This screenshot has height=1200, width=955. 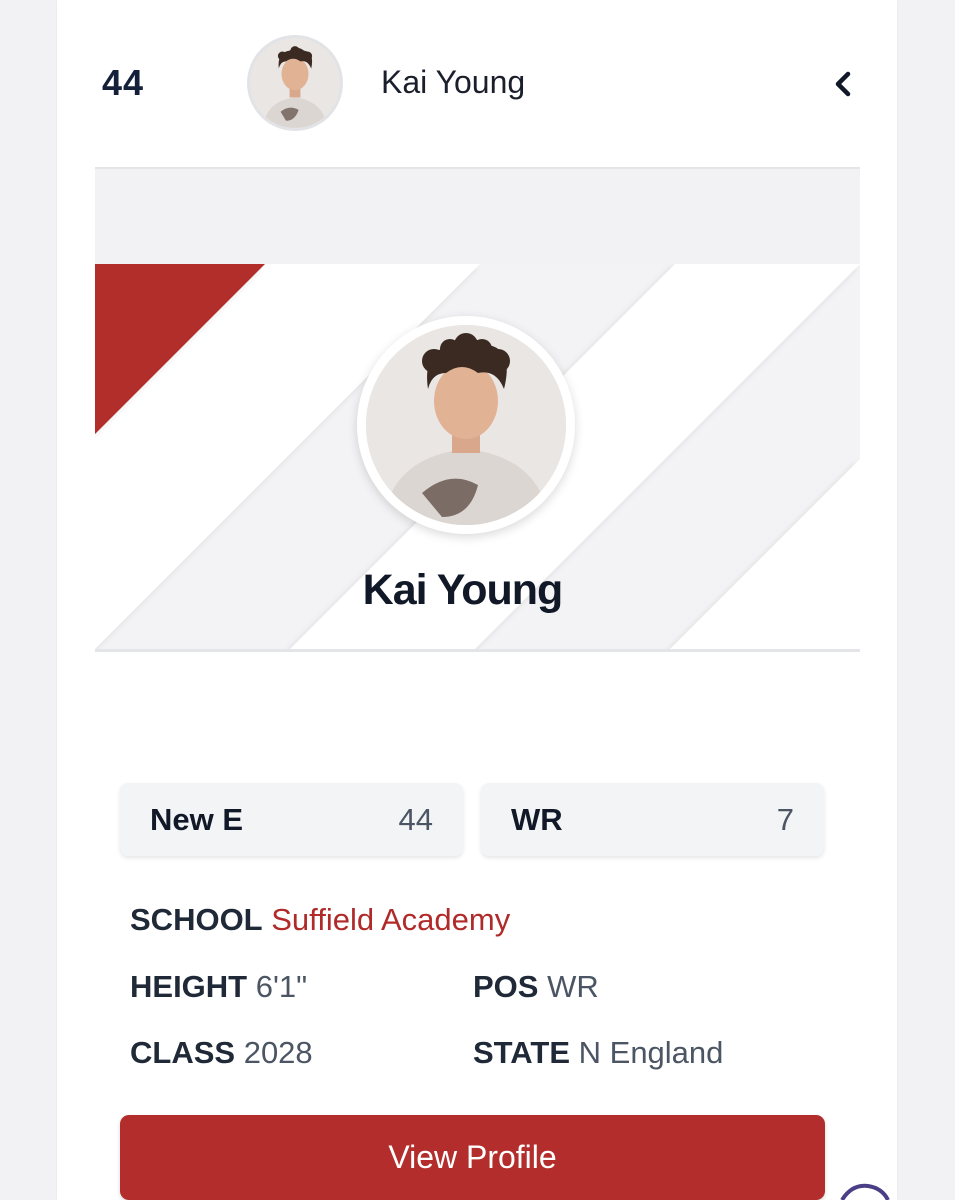 I want to click on detail-height: HEIGHT 6'1", so click(x=218, y=987).